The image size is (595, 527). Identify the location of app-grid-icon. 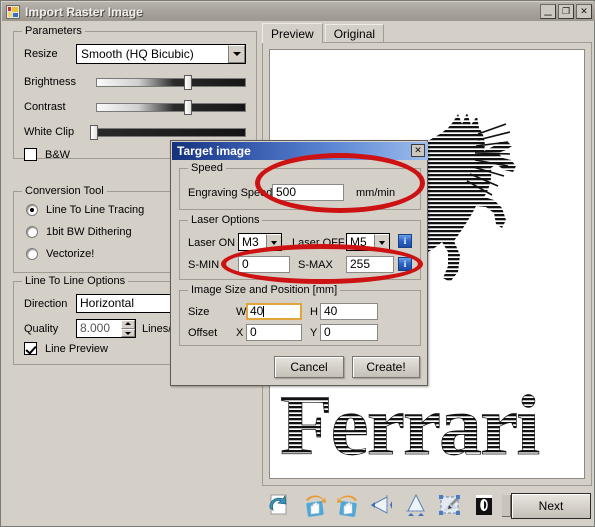
(13, 11).